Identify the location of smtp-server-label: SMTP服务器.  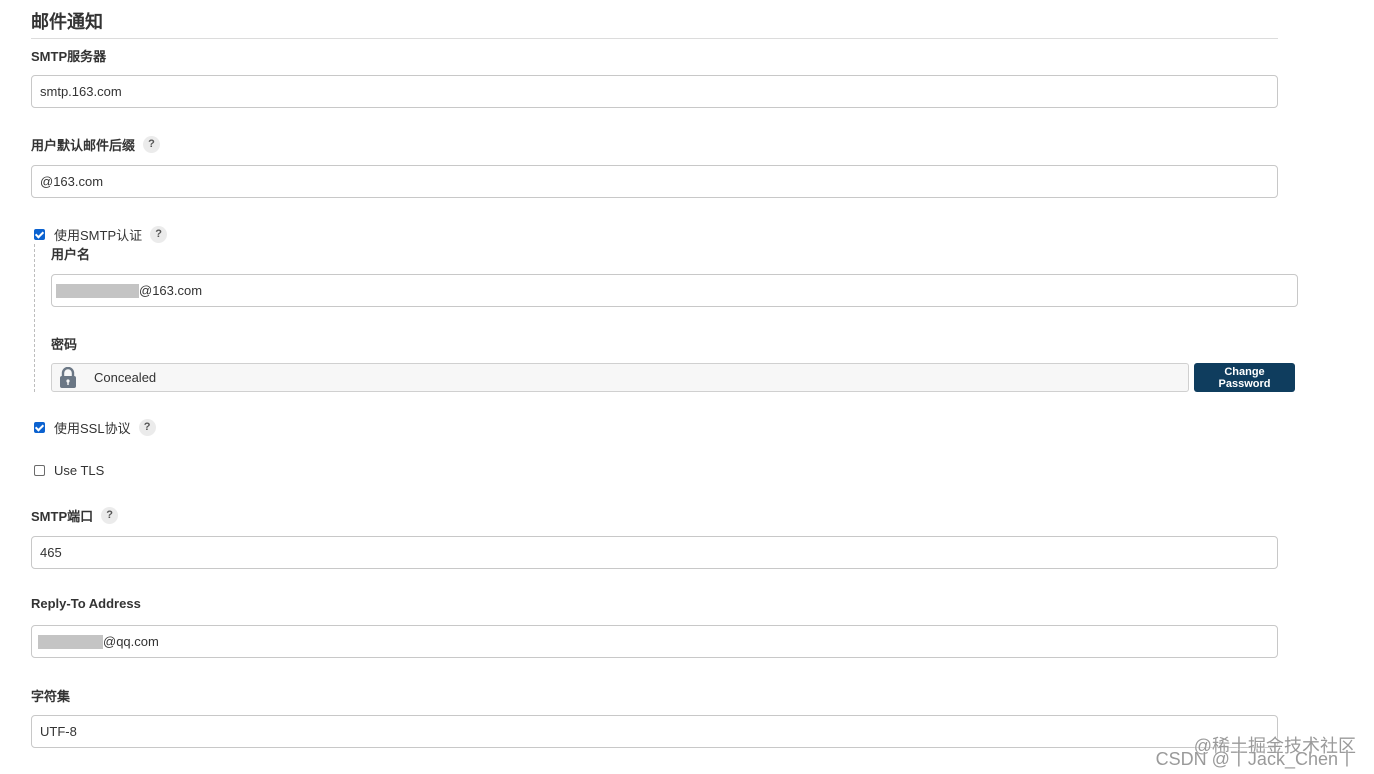
(68, 55).